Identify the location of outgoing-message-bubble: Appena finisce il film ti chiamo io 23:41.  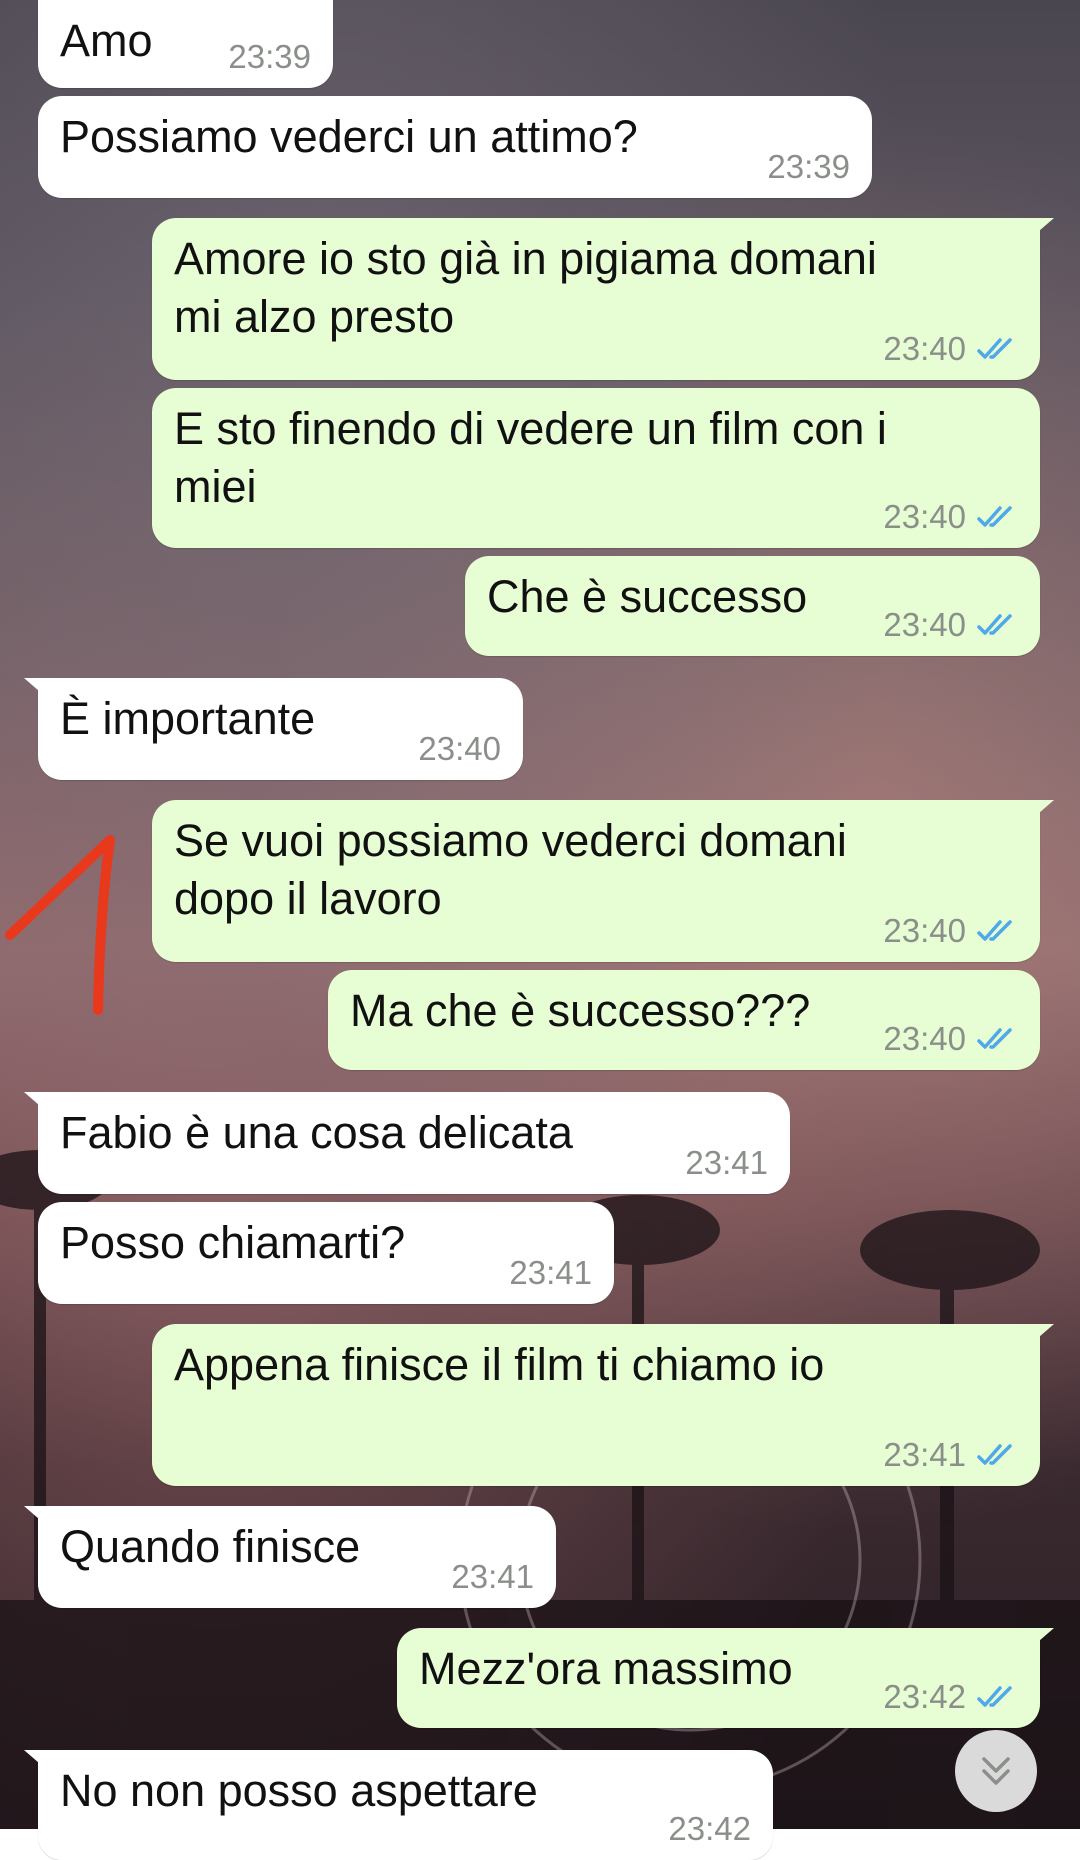
(603, 1405).